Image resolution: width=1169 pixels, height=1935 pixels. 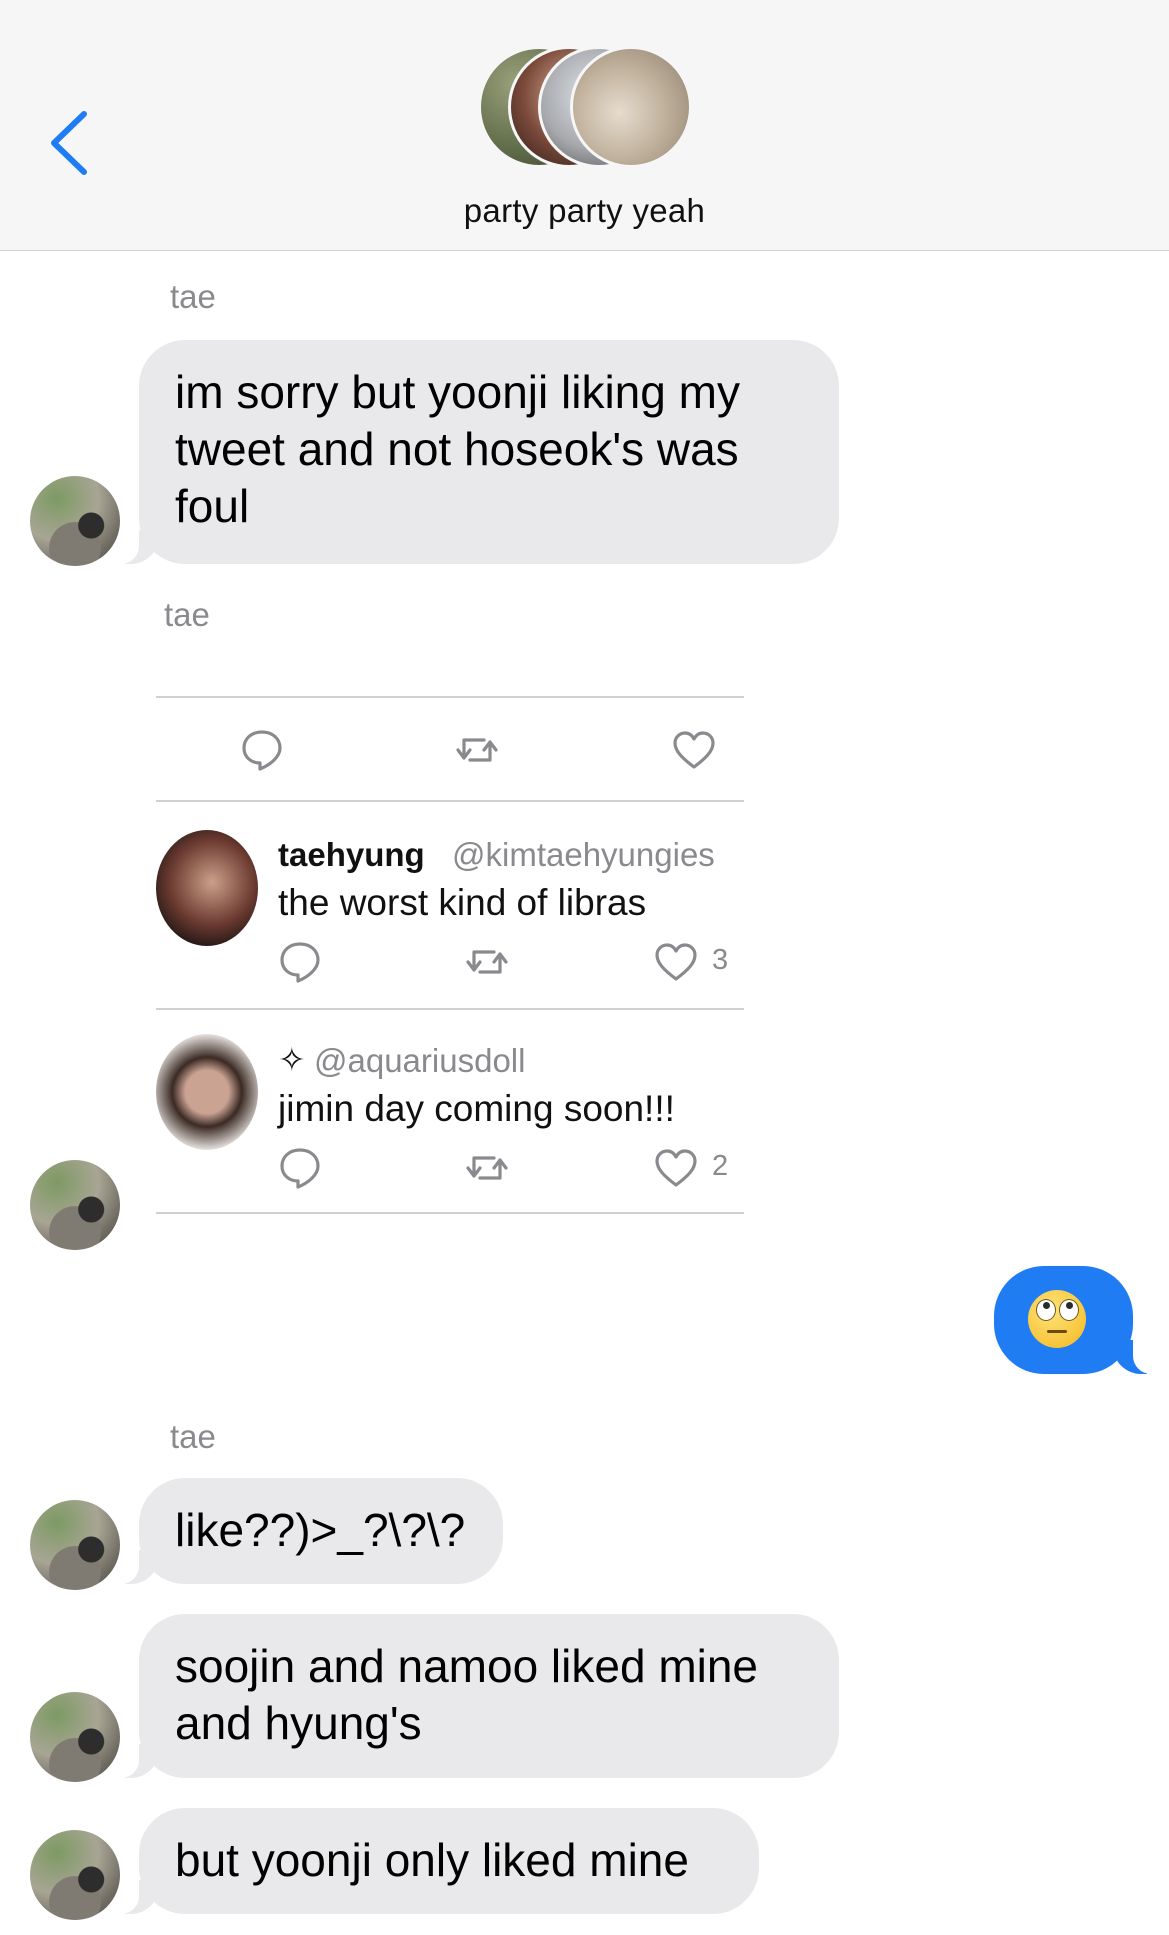 I want to click on message-line: tweet and not hoseok's was, so click(x=457, y=449).